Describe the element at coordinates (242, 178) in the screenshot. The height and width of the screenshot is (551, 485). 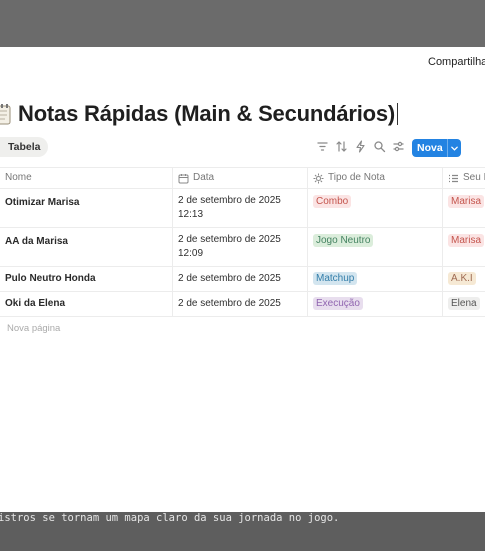
I see `table-header-row: Nome Data Tipo de Nota Seu P` at that location.